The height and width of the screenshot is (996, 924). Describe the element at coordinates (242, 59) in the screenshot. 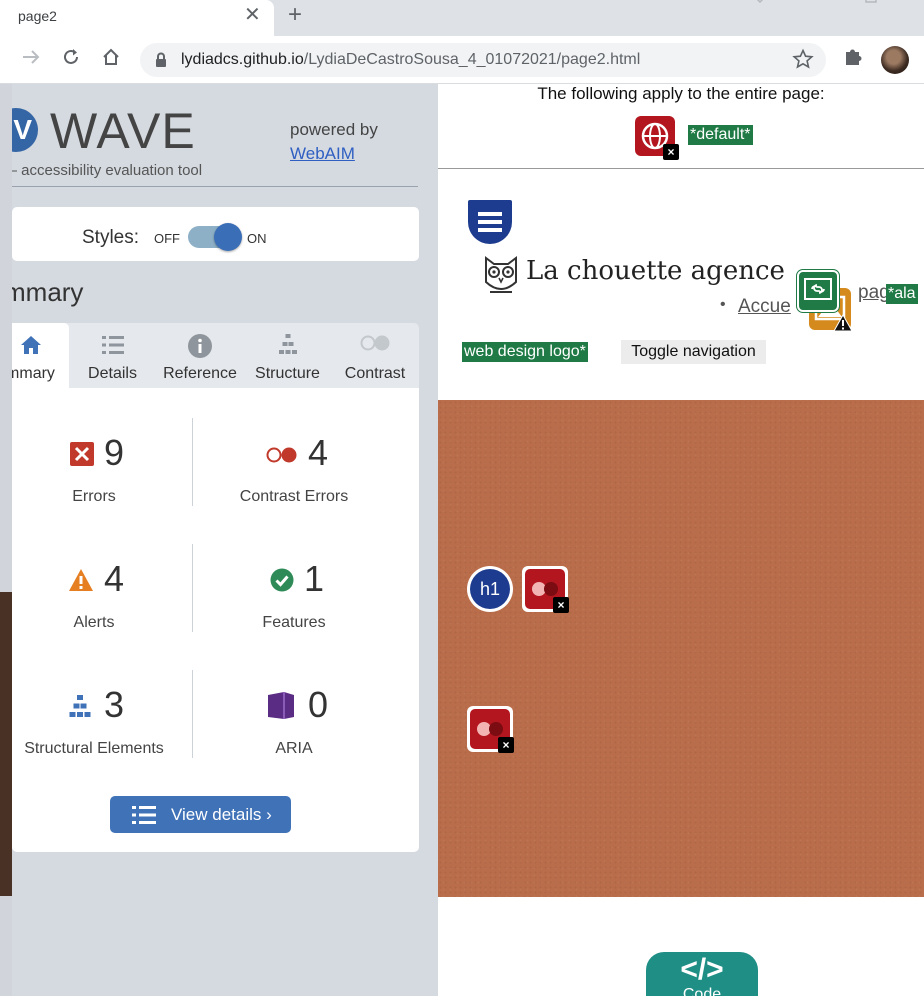

I see `url-host: lydiadcs.github.io` at that location.